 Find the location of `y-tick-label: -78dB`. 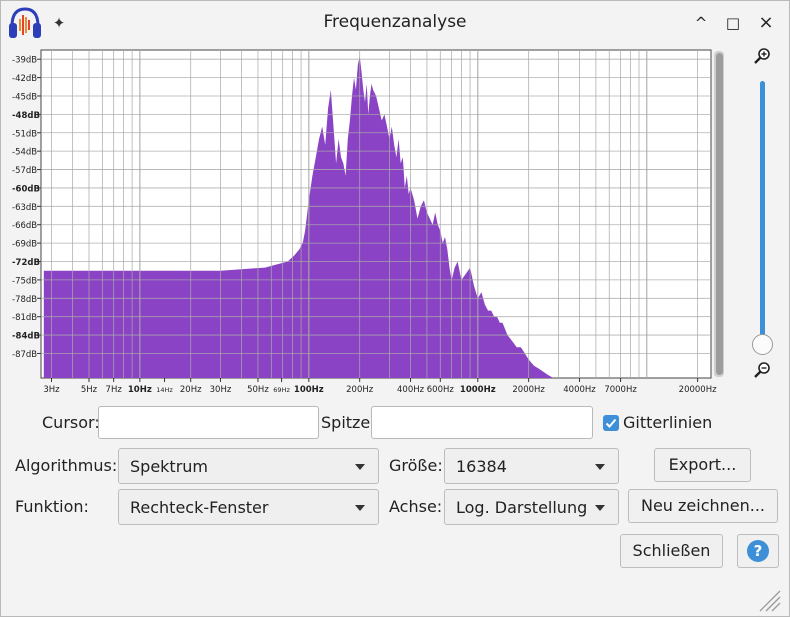

y-tick-label: -78dB is located at coordinates (24, 300).